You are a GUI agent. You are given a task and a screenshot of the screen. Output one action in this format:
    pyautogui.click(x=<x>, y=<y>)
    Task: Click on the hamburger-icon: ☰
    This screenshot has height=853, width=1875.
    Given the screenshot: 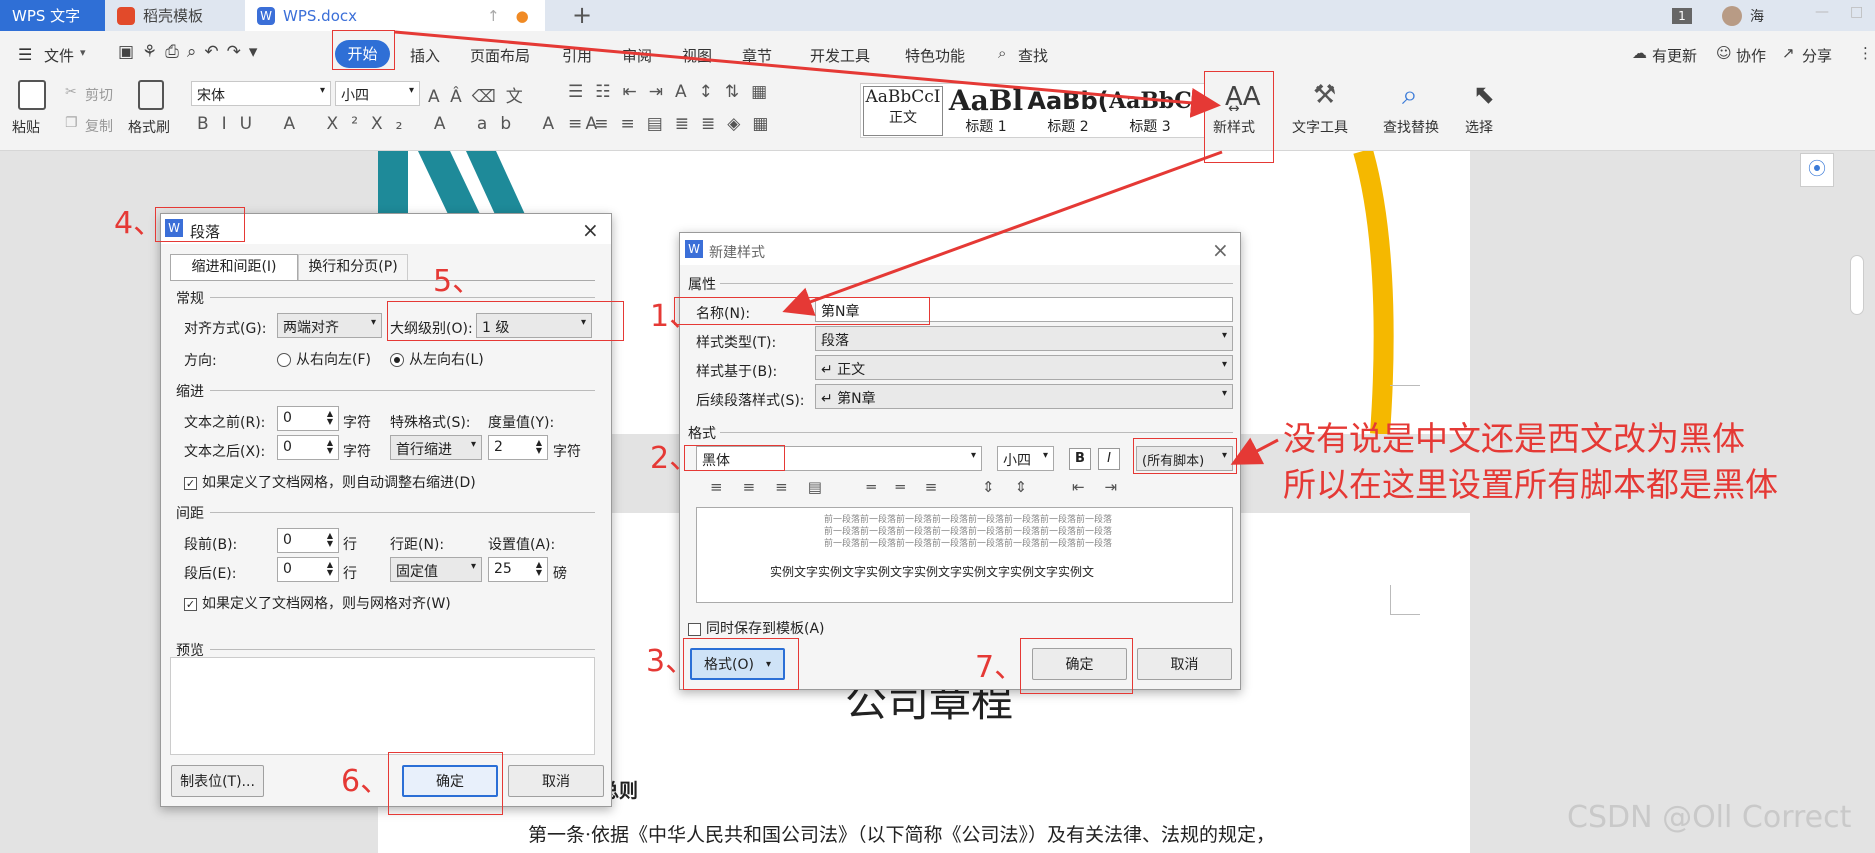 What is the action you would take?
    pyautogui.click(x=25, y=54)
    